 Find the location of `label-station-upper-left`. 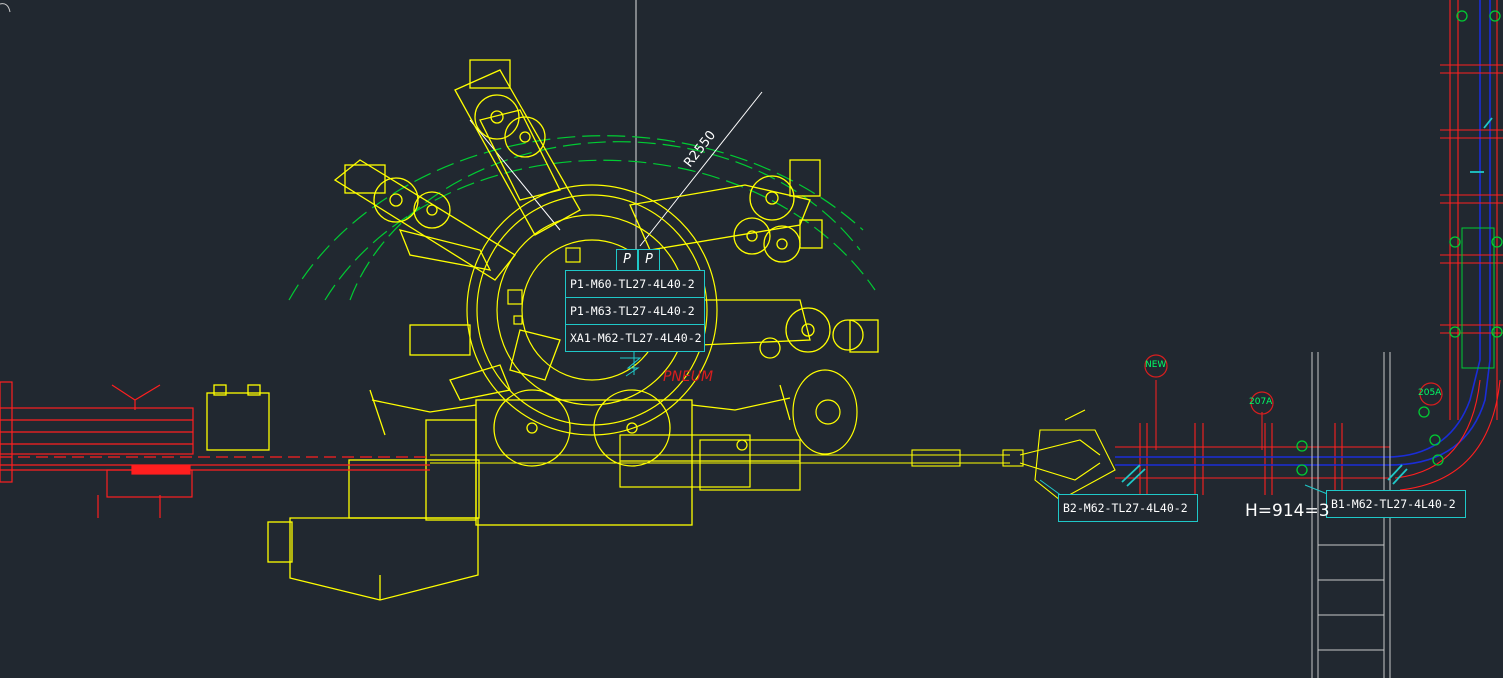

label-station-upper-left is located at coordinates (517, 147).